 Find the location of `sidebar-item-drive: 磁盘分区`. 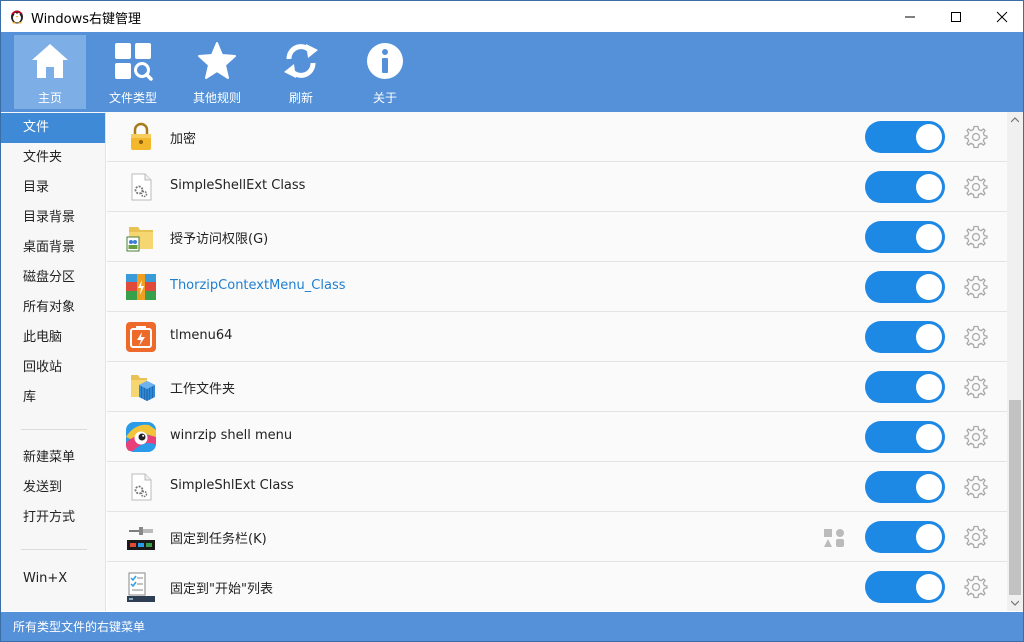

sidebar-item-drive: 磁盘分区 is located at coordinates (53, 278).